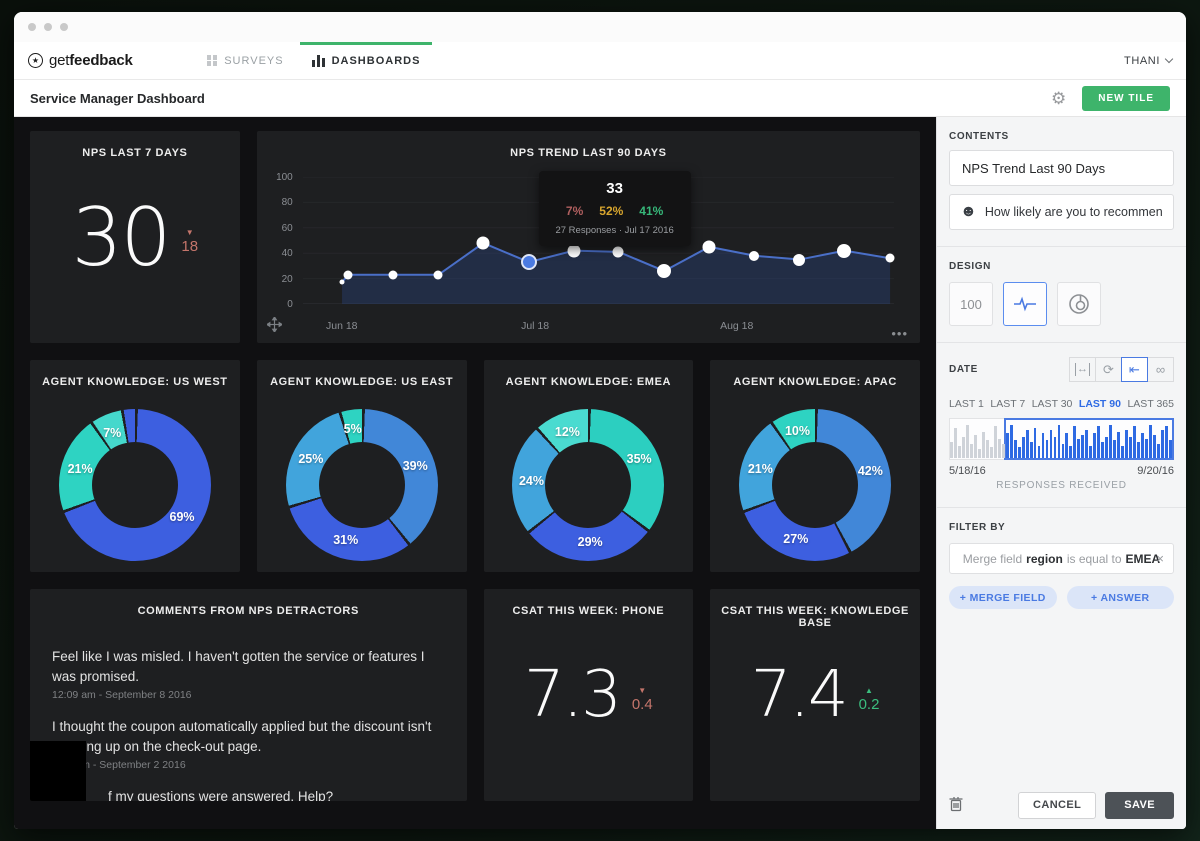 This screenshot has width=1200, height=841. I want to click on donut-slice-label: 29%, so click(590, 541).